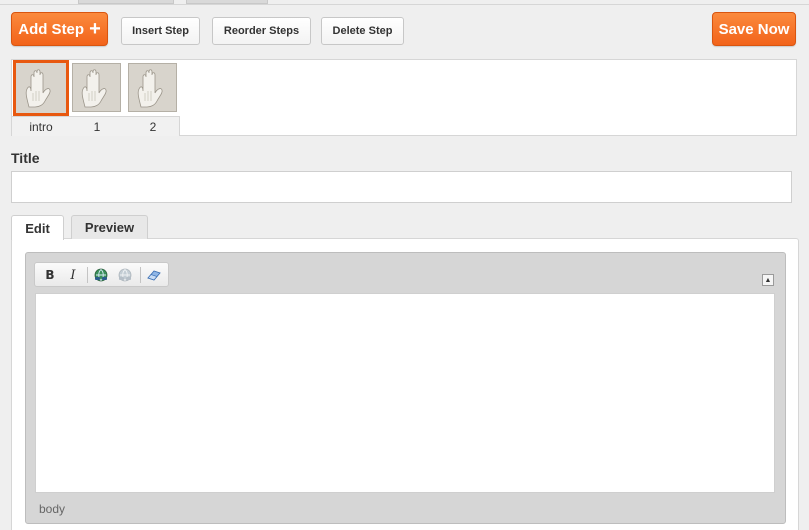 The image size is (809, 530). What do you see at coordinates (52, 509) in the screenshot?
I see `editor-path-label: body` at bounding box center [52, 509].